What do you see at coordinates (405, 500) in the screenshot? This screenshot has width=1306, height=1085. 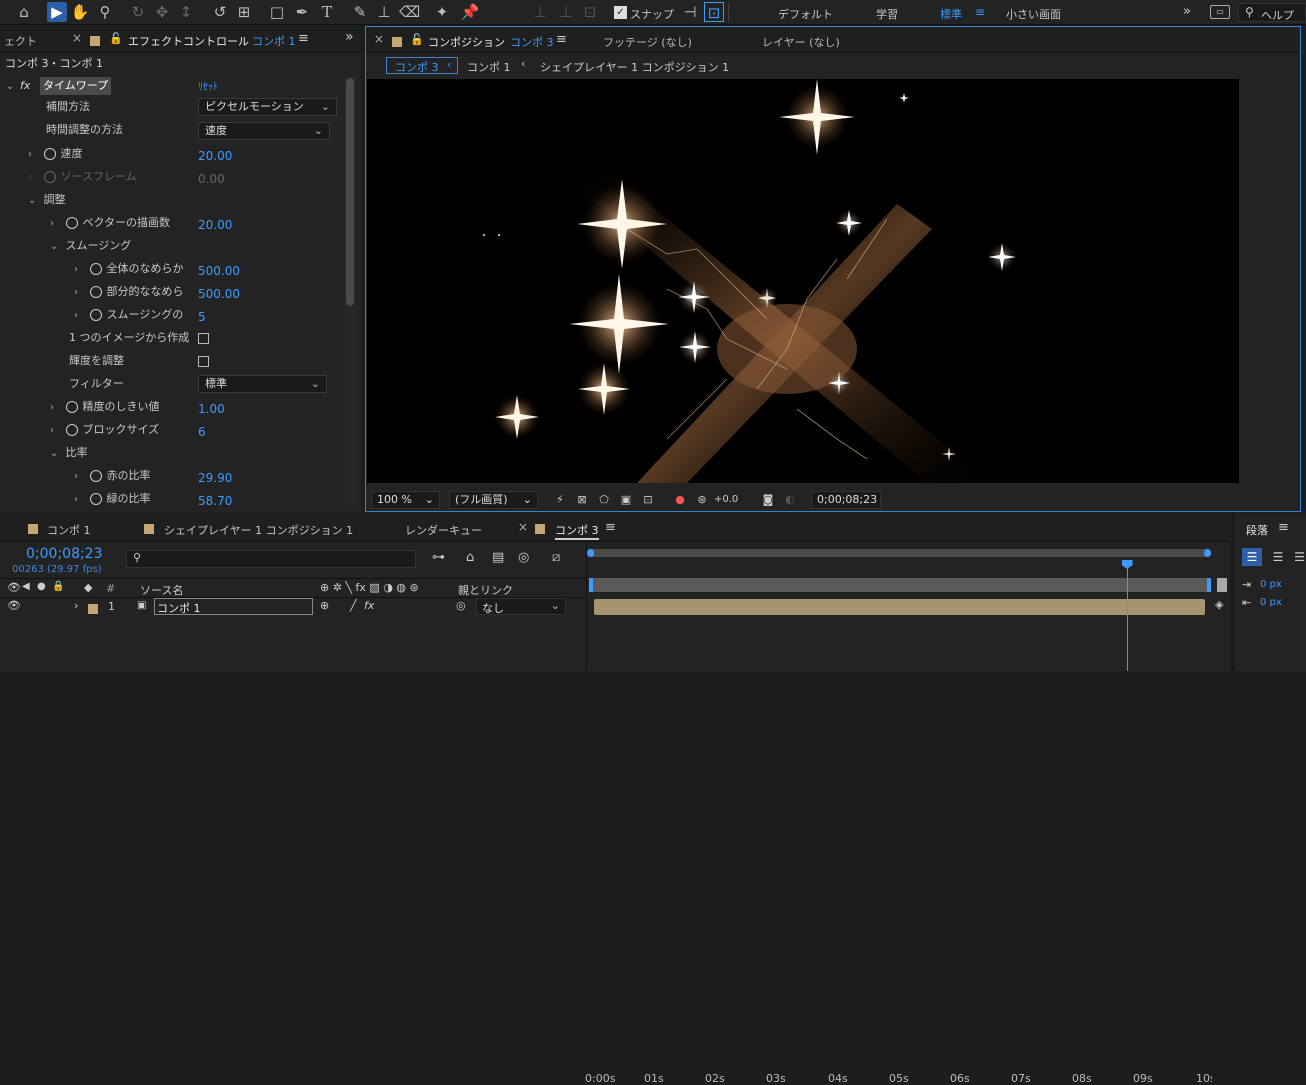 I see `zoom-dropdown: 100 % ⌄` at bounding box center [405, 500].